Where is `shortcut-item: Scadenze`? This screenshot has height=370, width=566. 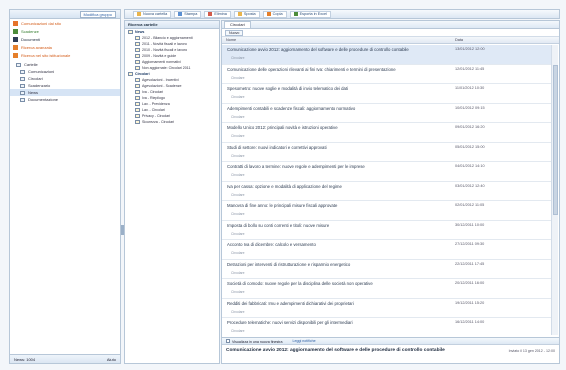 shortcut-item: Scadenze is located at coordinates (65, 31).